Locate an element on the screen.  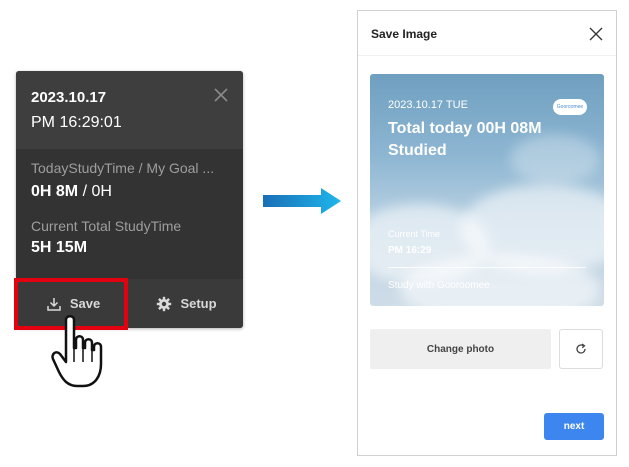
total-study-value: 5H 15M is located at coordinates (59, 247).